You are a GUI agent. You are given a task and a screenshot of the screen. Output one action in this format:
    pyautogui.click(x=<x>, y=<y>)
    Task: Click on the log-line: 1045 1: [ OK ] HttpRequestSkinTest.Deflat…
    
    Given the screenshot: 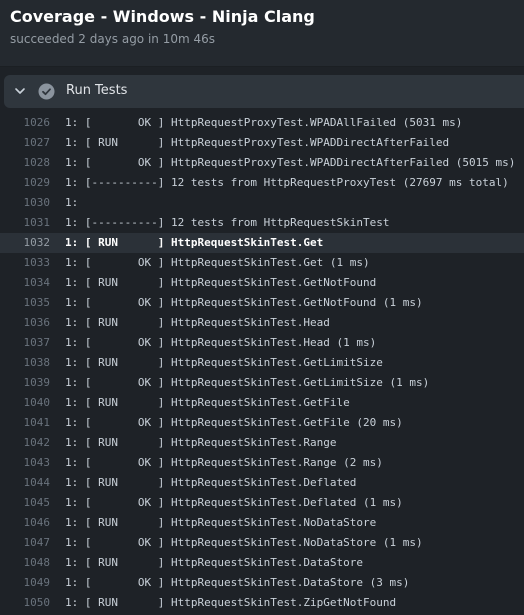 What is the action you would take?
    pyautogui.click(x=262, y=503)
    